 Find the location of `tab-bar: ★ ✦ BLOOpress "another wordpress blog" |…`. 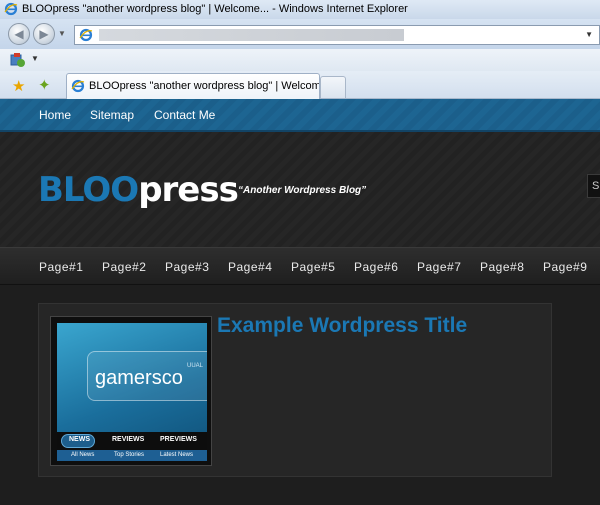

tab-bar: ★ ✦ BLOOpress "another wordpress blog" |… is located at coordinates (300, 85).